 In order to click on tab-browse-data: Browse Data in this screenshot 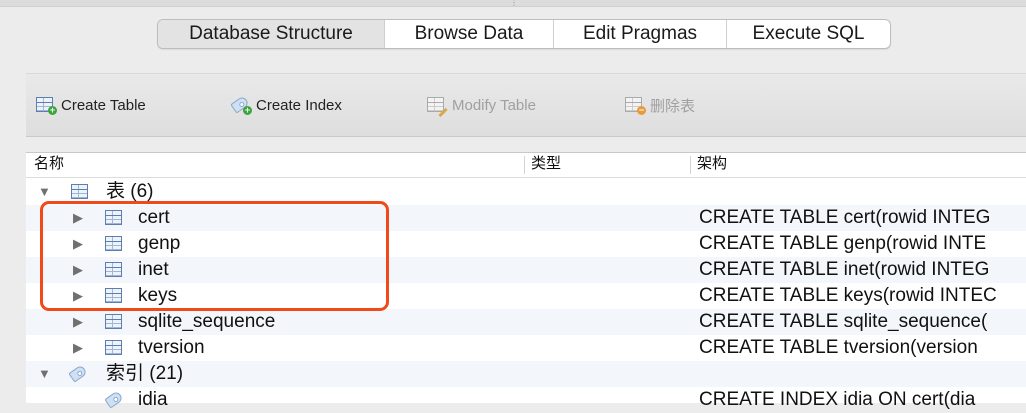, I will do `click(469, 34)`.